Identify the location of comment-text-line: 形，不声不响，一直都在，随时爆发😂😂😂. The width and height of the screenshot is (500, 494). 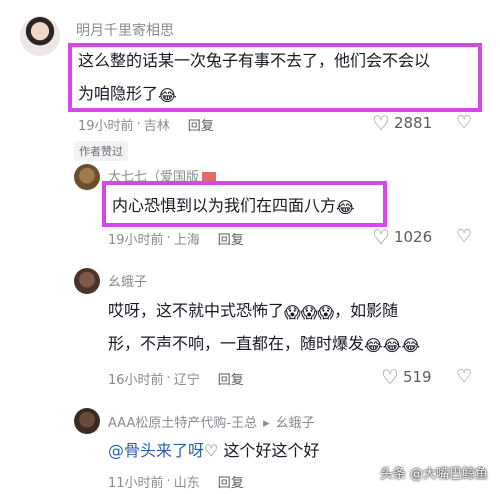
(264, 344).